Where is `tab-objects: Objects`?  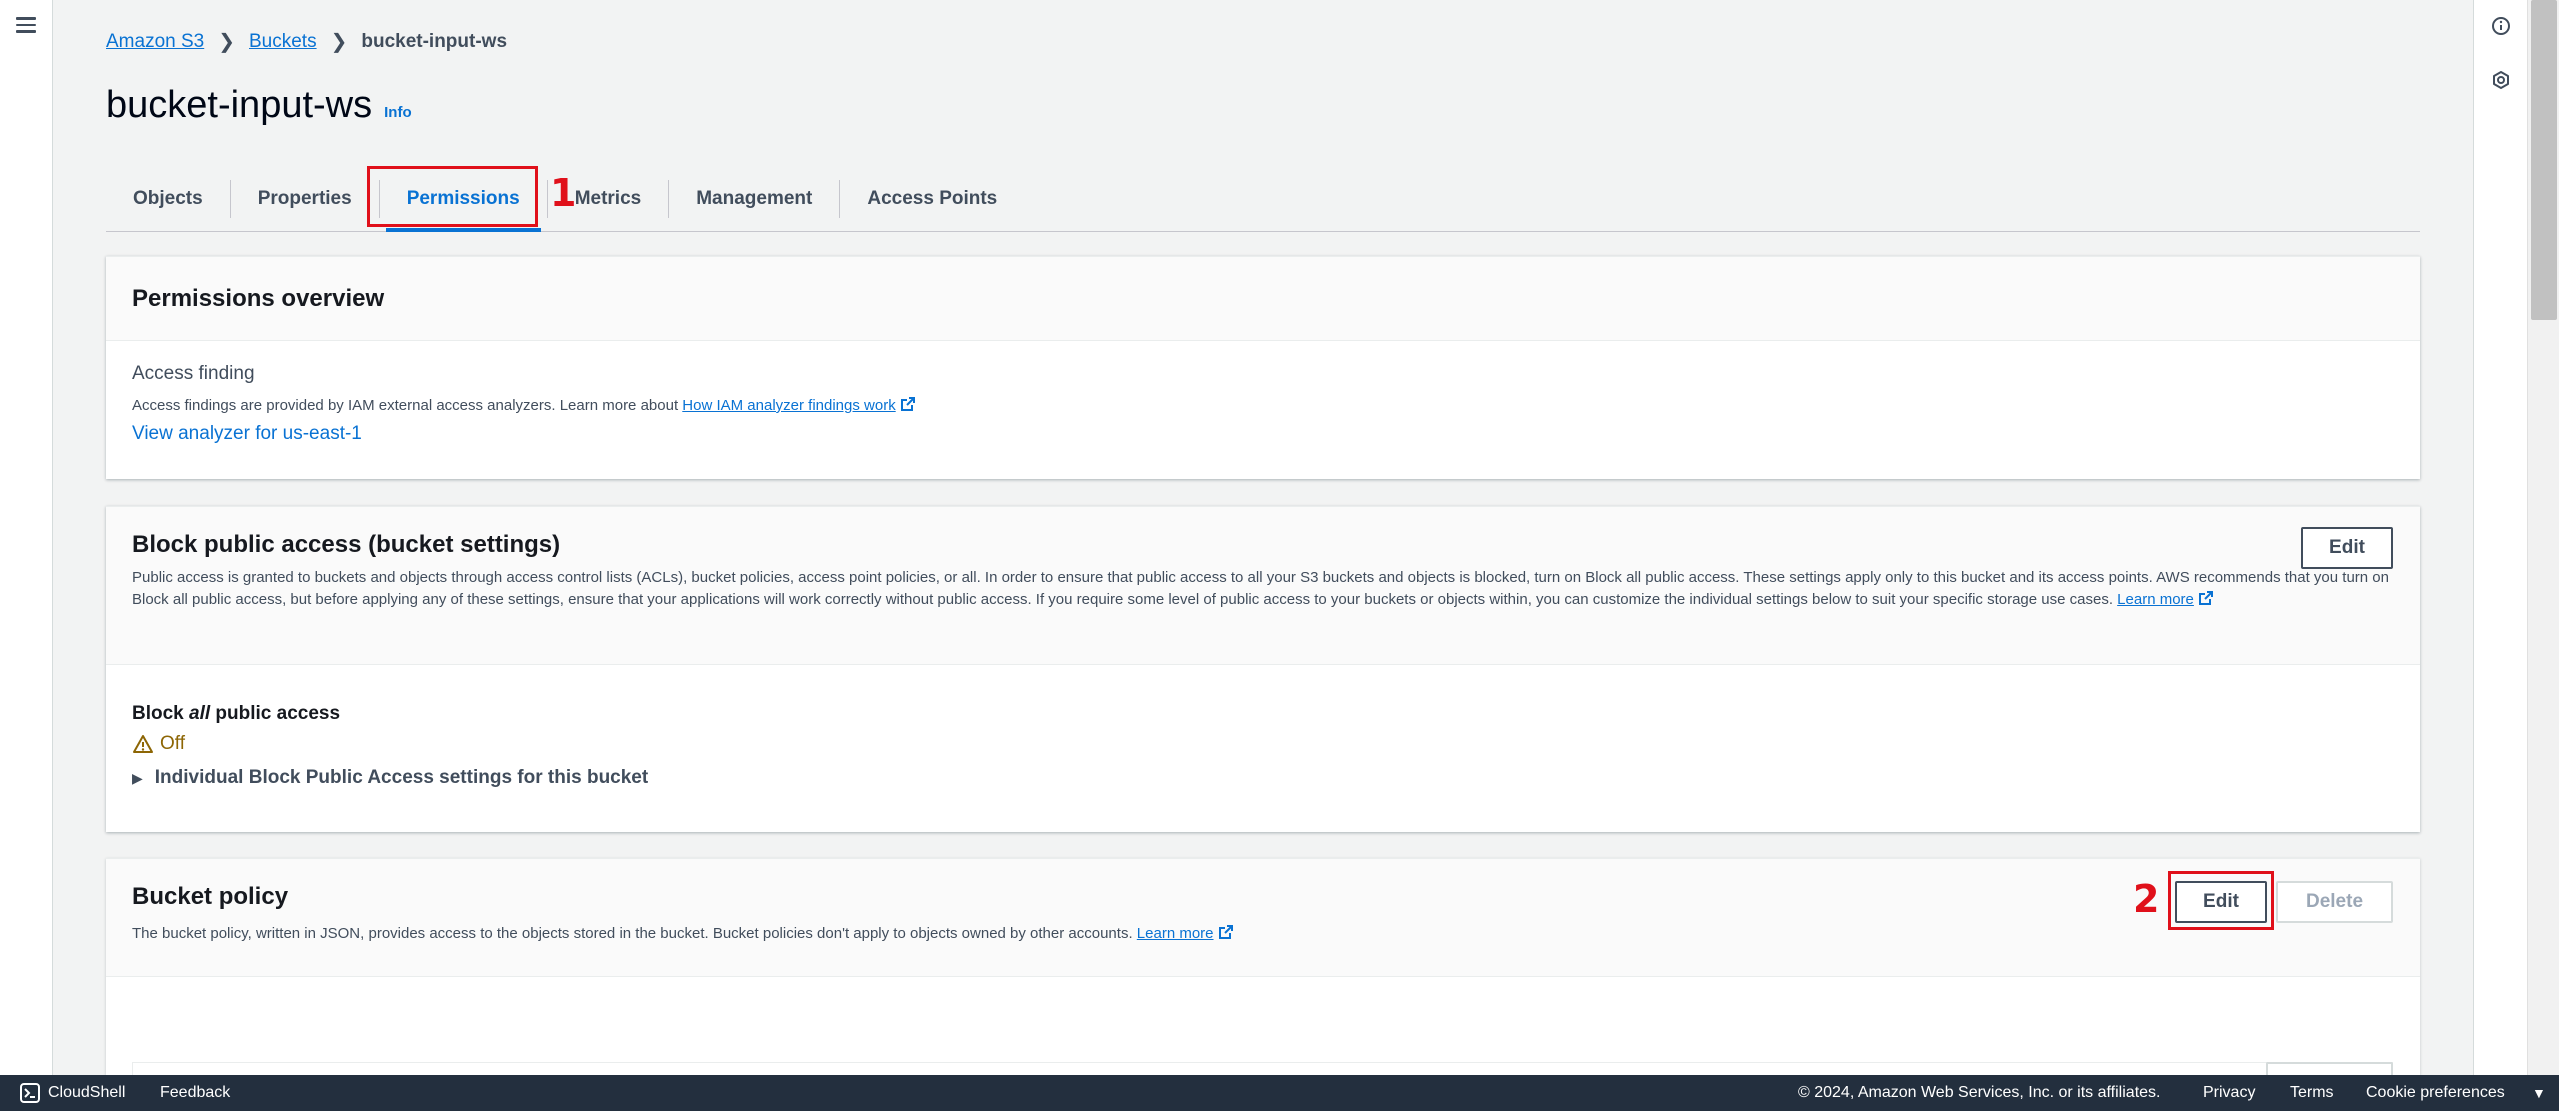 tab-objects: Objects is located at coordinates (168, 198).